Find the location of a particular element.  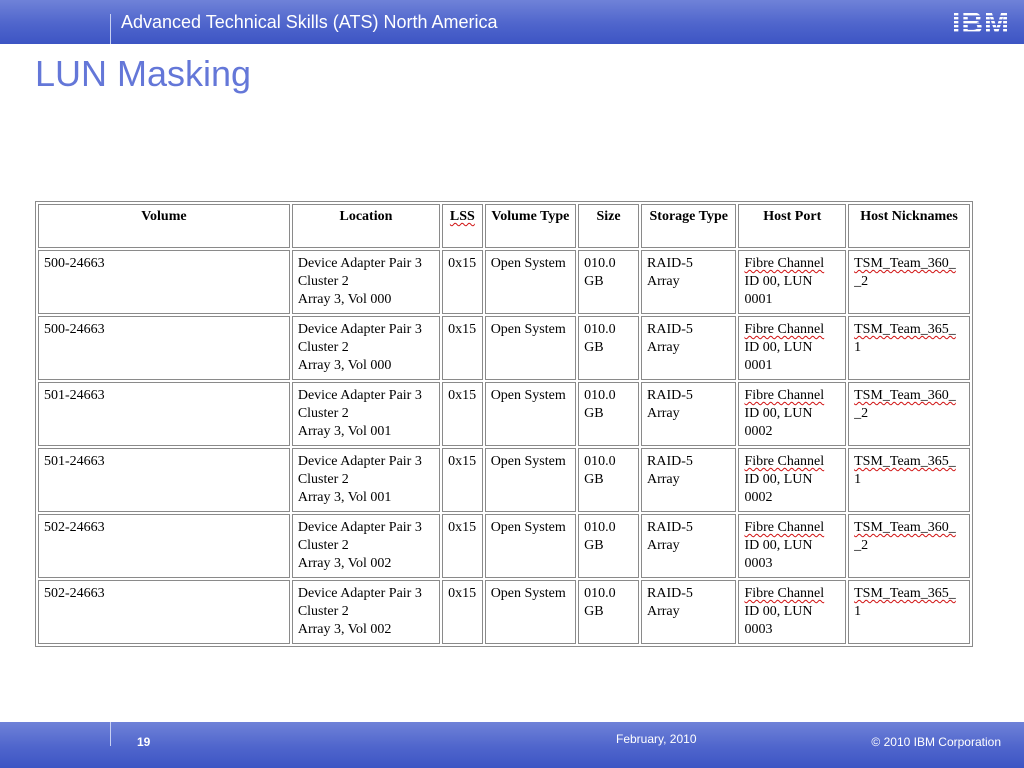

cell-host-nickname: TSM_Team_360_ _2 is located at coordinates (909, 414).